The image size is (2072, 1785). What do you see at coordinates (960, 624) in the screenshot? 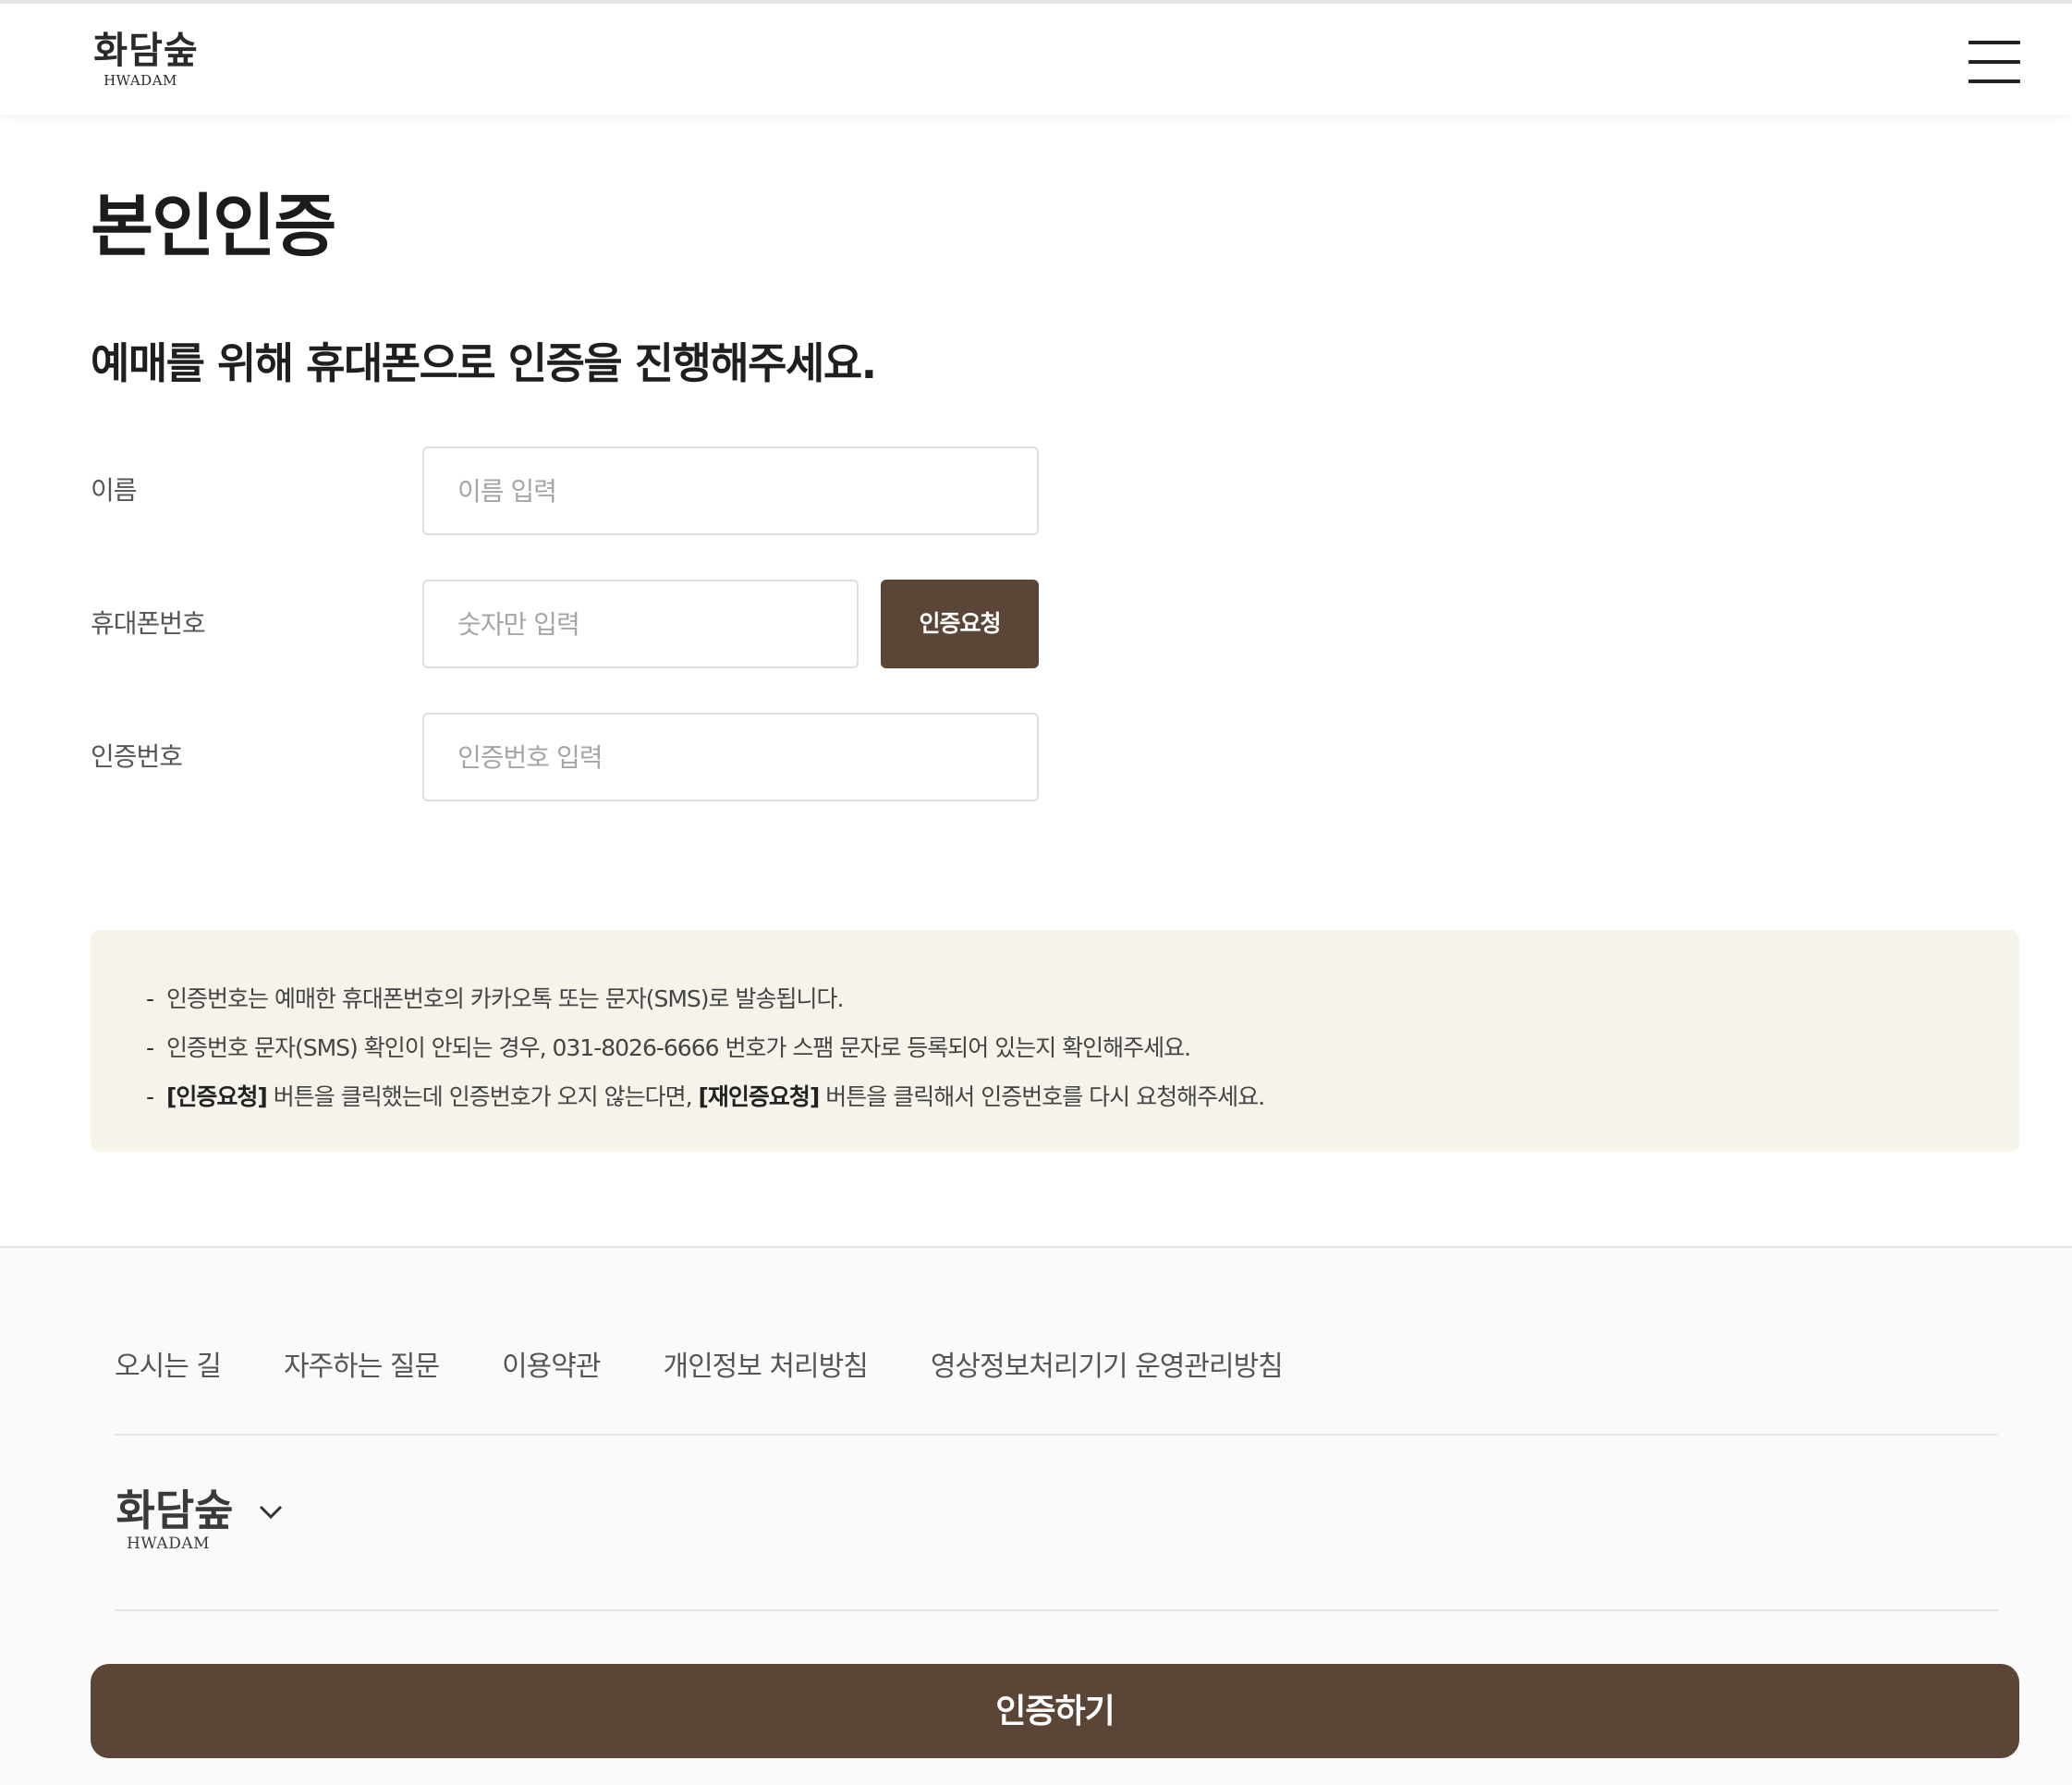
I see `request-verification-button: 인증요청` at bounding box center [960, 624].